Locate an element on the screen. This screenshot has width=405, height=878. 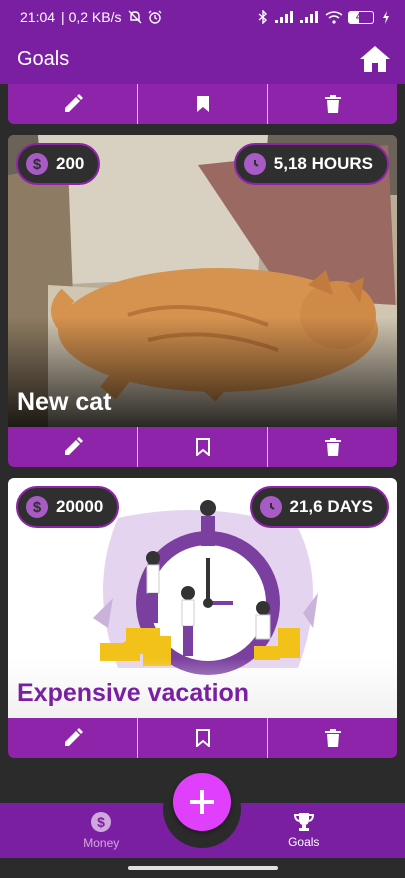
alarm-icon is located at coordinates (155, 17).